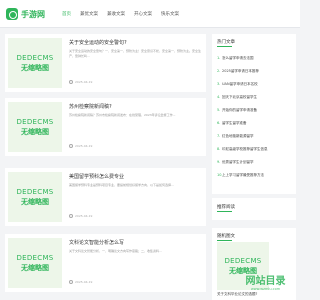  Describe the element at coordinates (240, 83) in the screenshot. I see `hot-item-text: UAN留学申请日本名校` at that location.